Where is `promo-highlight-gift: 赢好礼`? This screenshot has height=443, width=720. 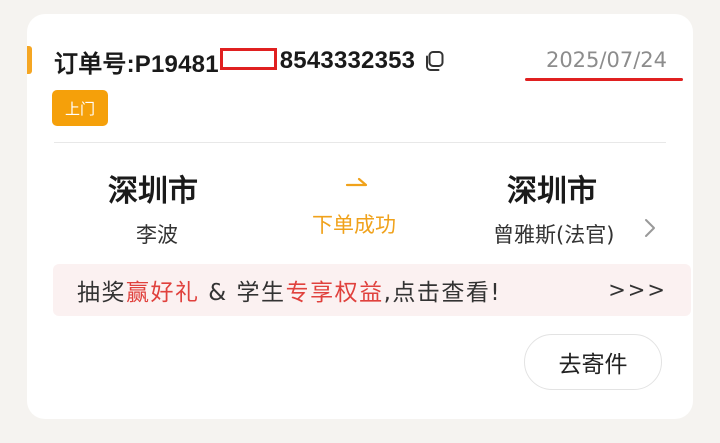 promo-highlight-gift: 赢好礼 is located at coordinates (163, 293).